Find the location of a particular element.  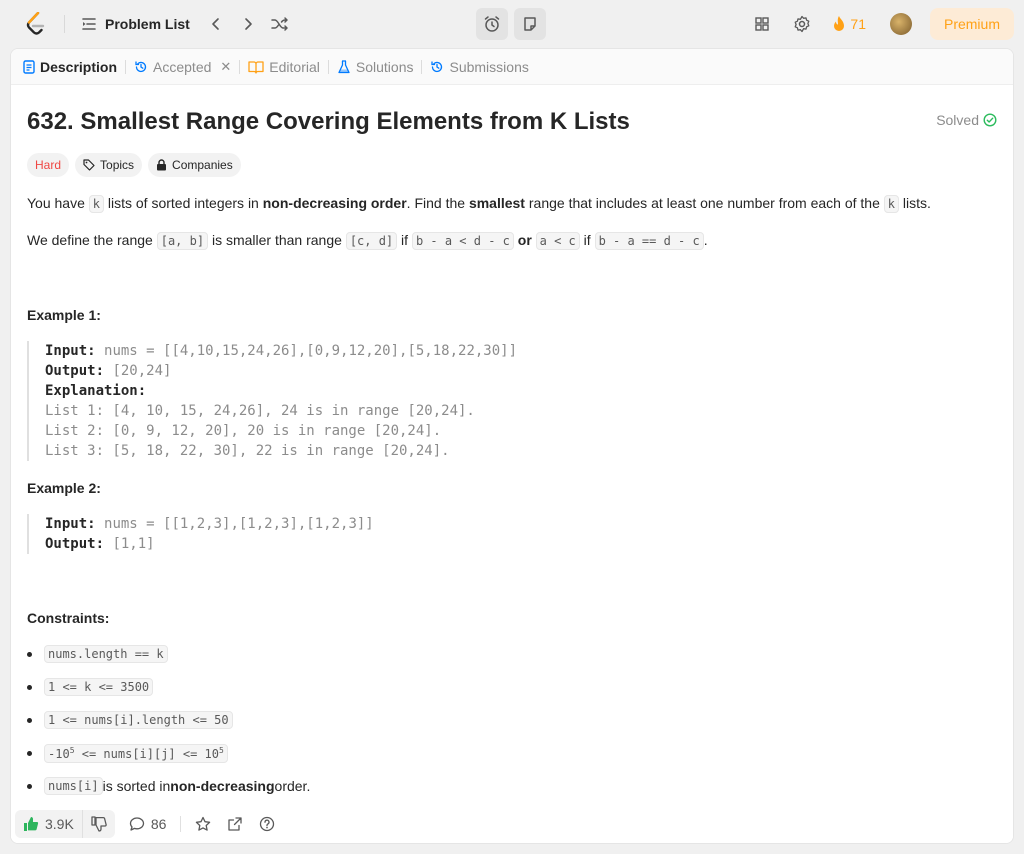

avatar is located at coordinates (900, 24).